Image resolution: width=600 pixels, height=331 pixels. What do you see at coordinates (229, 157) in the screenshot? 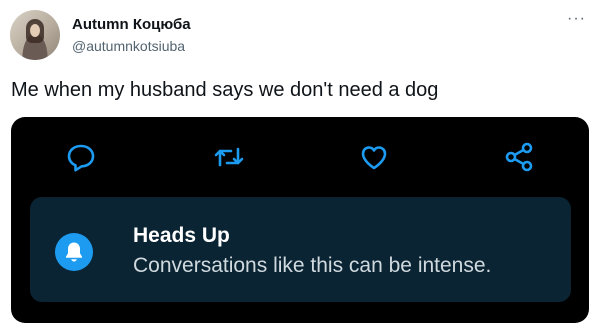
I see `retweet-icon` at bounding box center [229, 157].